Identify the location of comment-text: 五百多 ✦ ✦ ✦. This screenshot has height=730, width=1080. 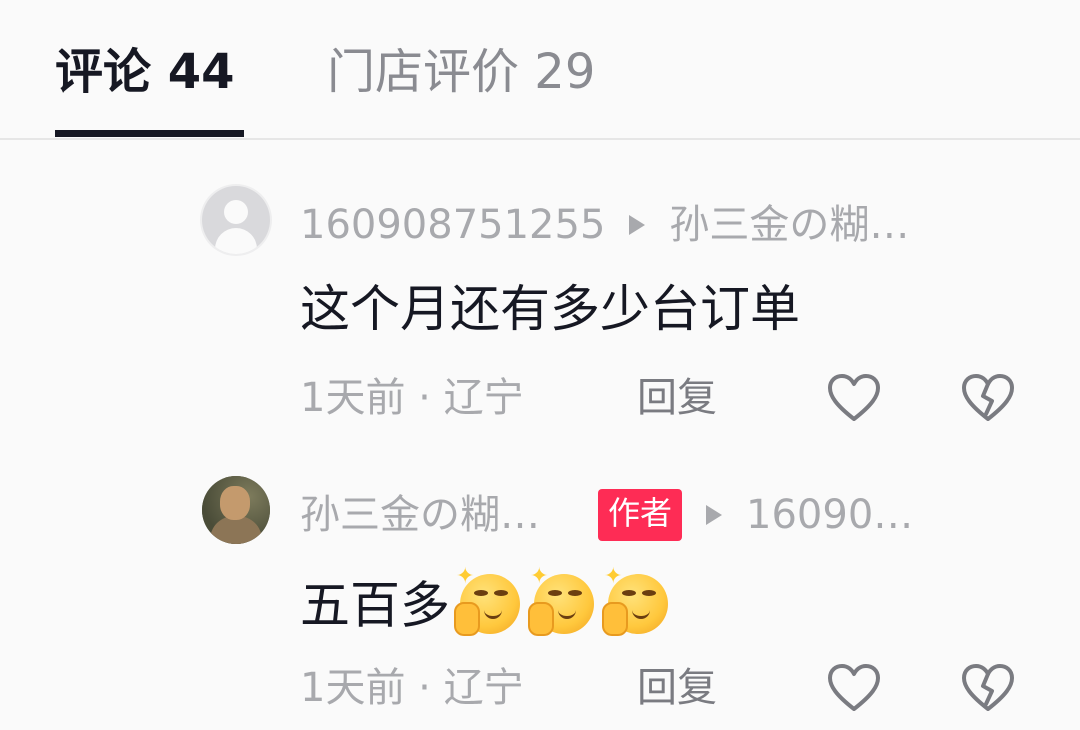
(488, 609).